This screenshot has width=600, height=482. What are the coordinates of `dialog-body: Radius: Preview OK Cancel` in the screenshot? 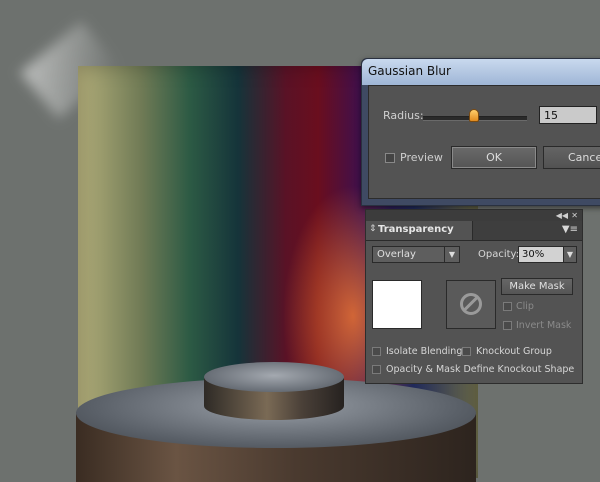 It's located at (484, 142).